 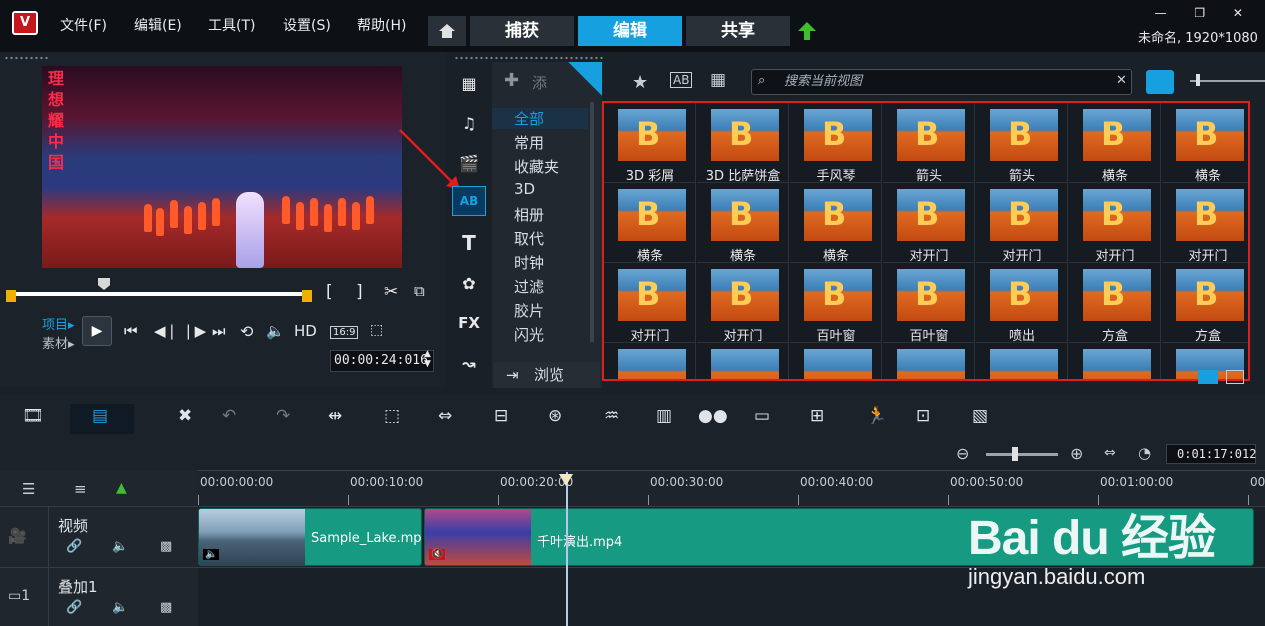 What do you see at coordinates (836, 143) in the screenshot?
I see `transition-item: B 手风琴` at bounding box center [836, 143].